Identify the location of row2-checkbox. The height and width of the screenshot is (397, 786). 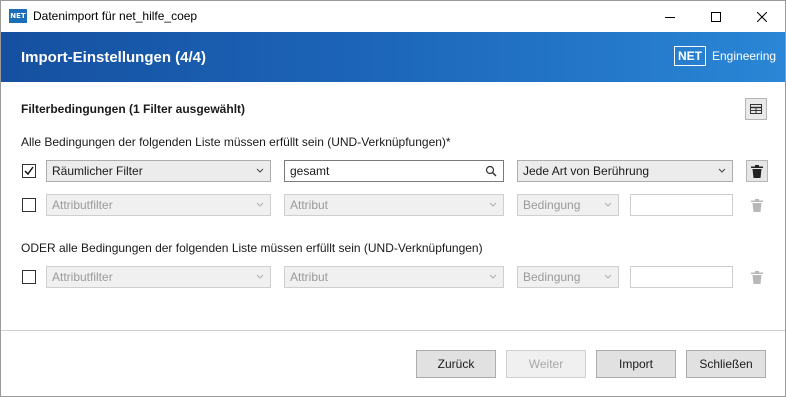
(29, 205).